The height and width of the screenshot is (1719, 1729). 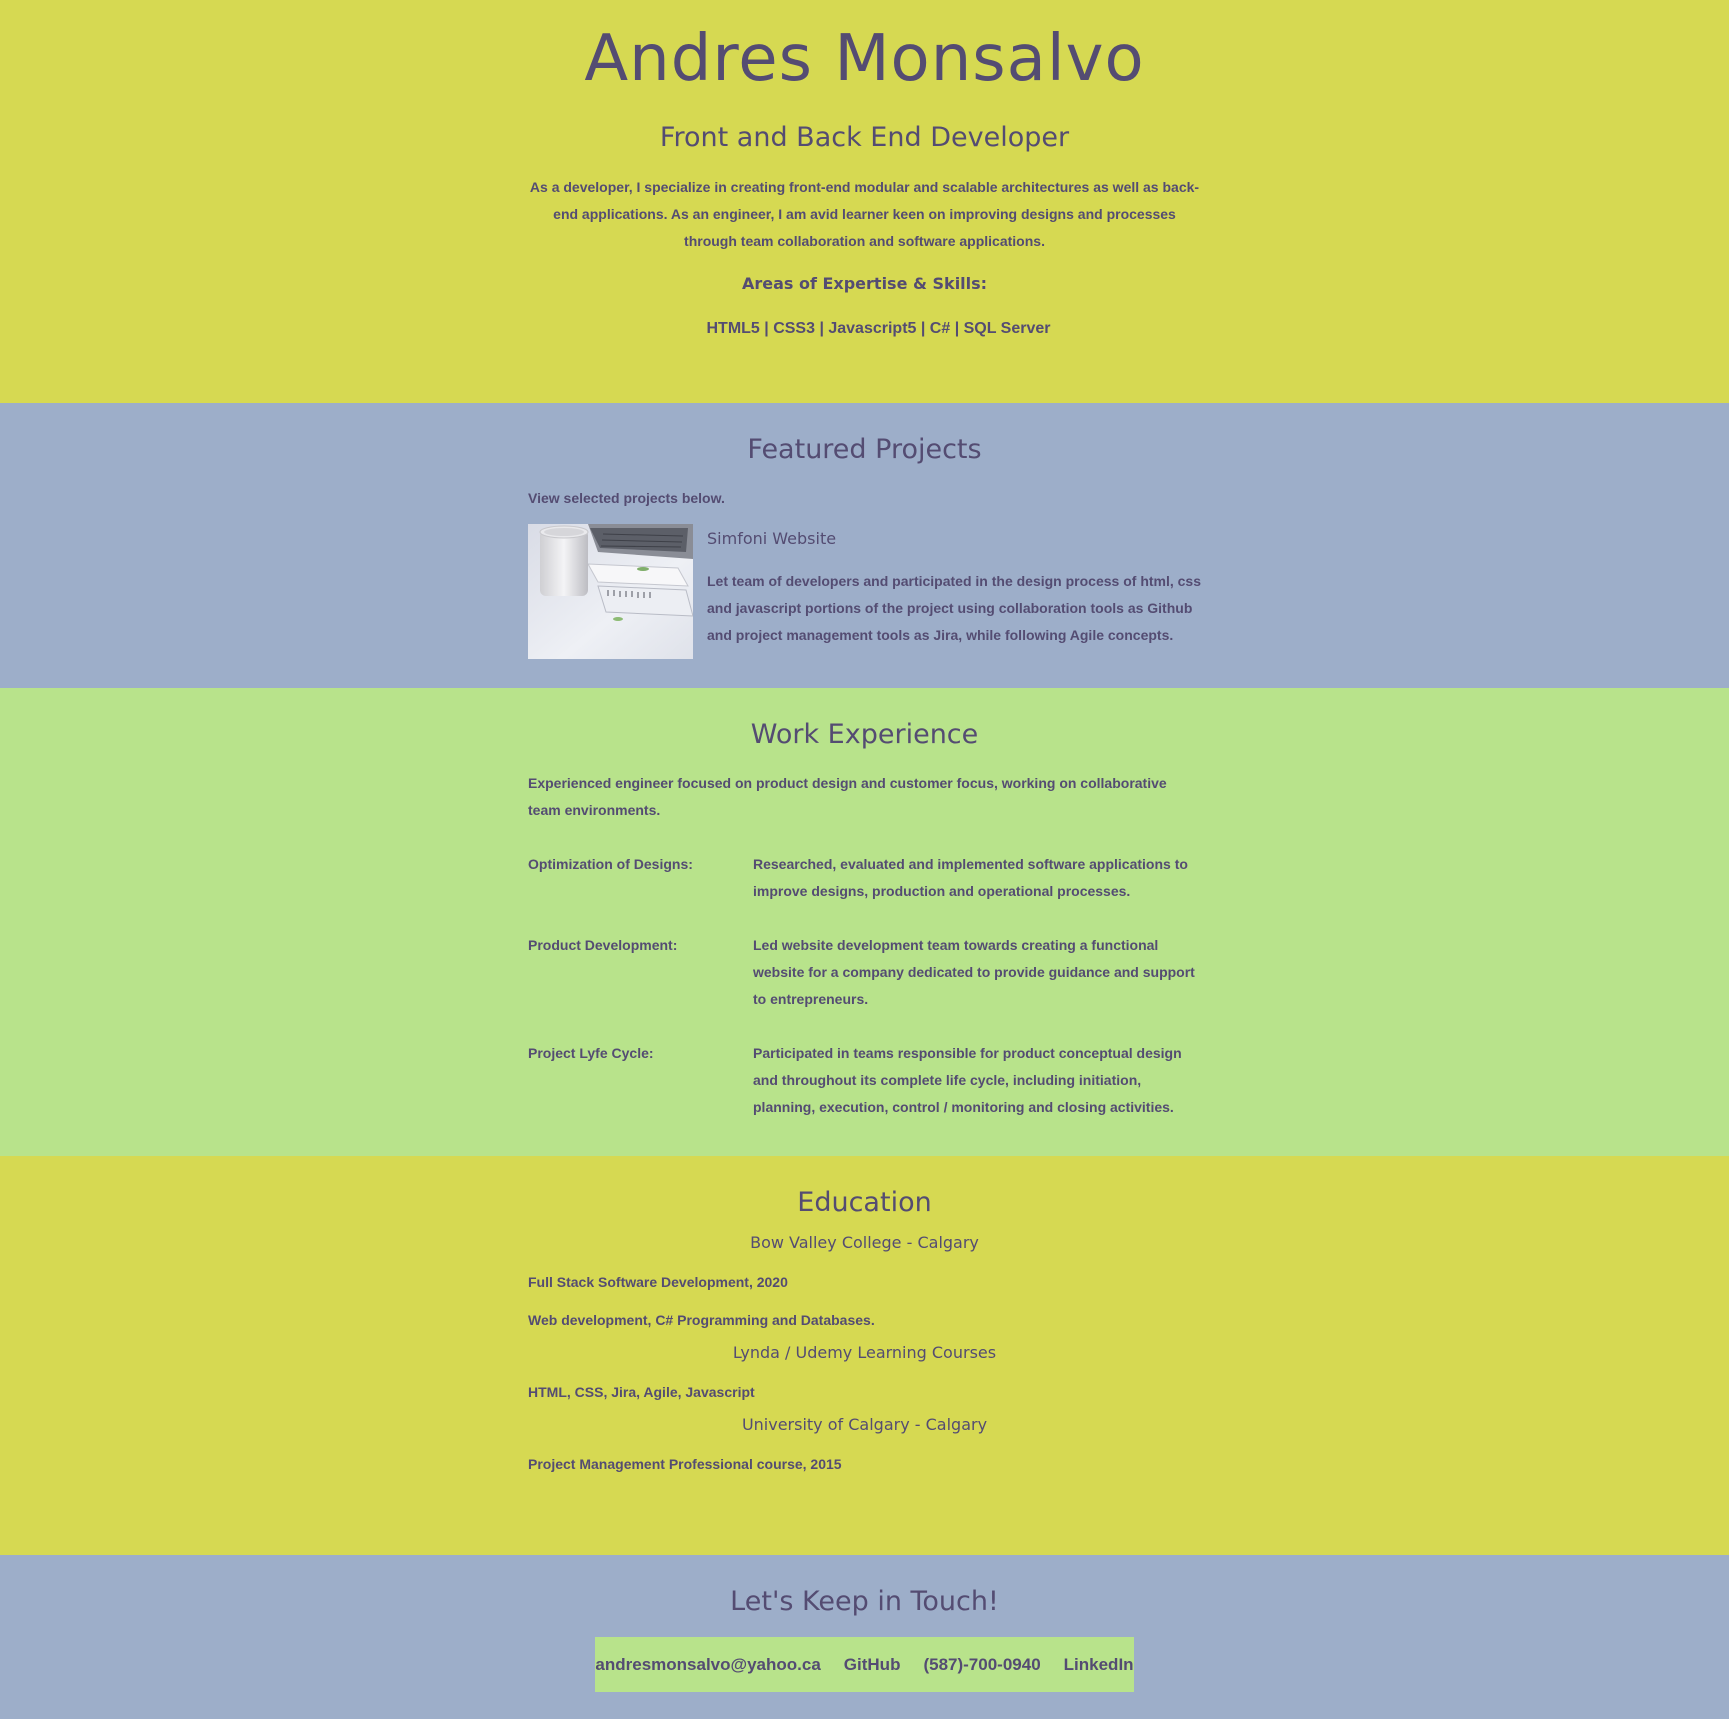 I want to click on school-name: Lynda / Udemy Learning Courses, so click(x=864, y=1352).